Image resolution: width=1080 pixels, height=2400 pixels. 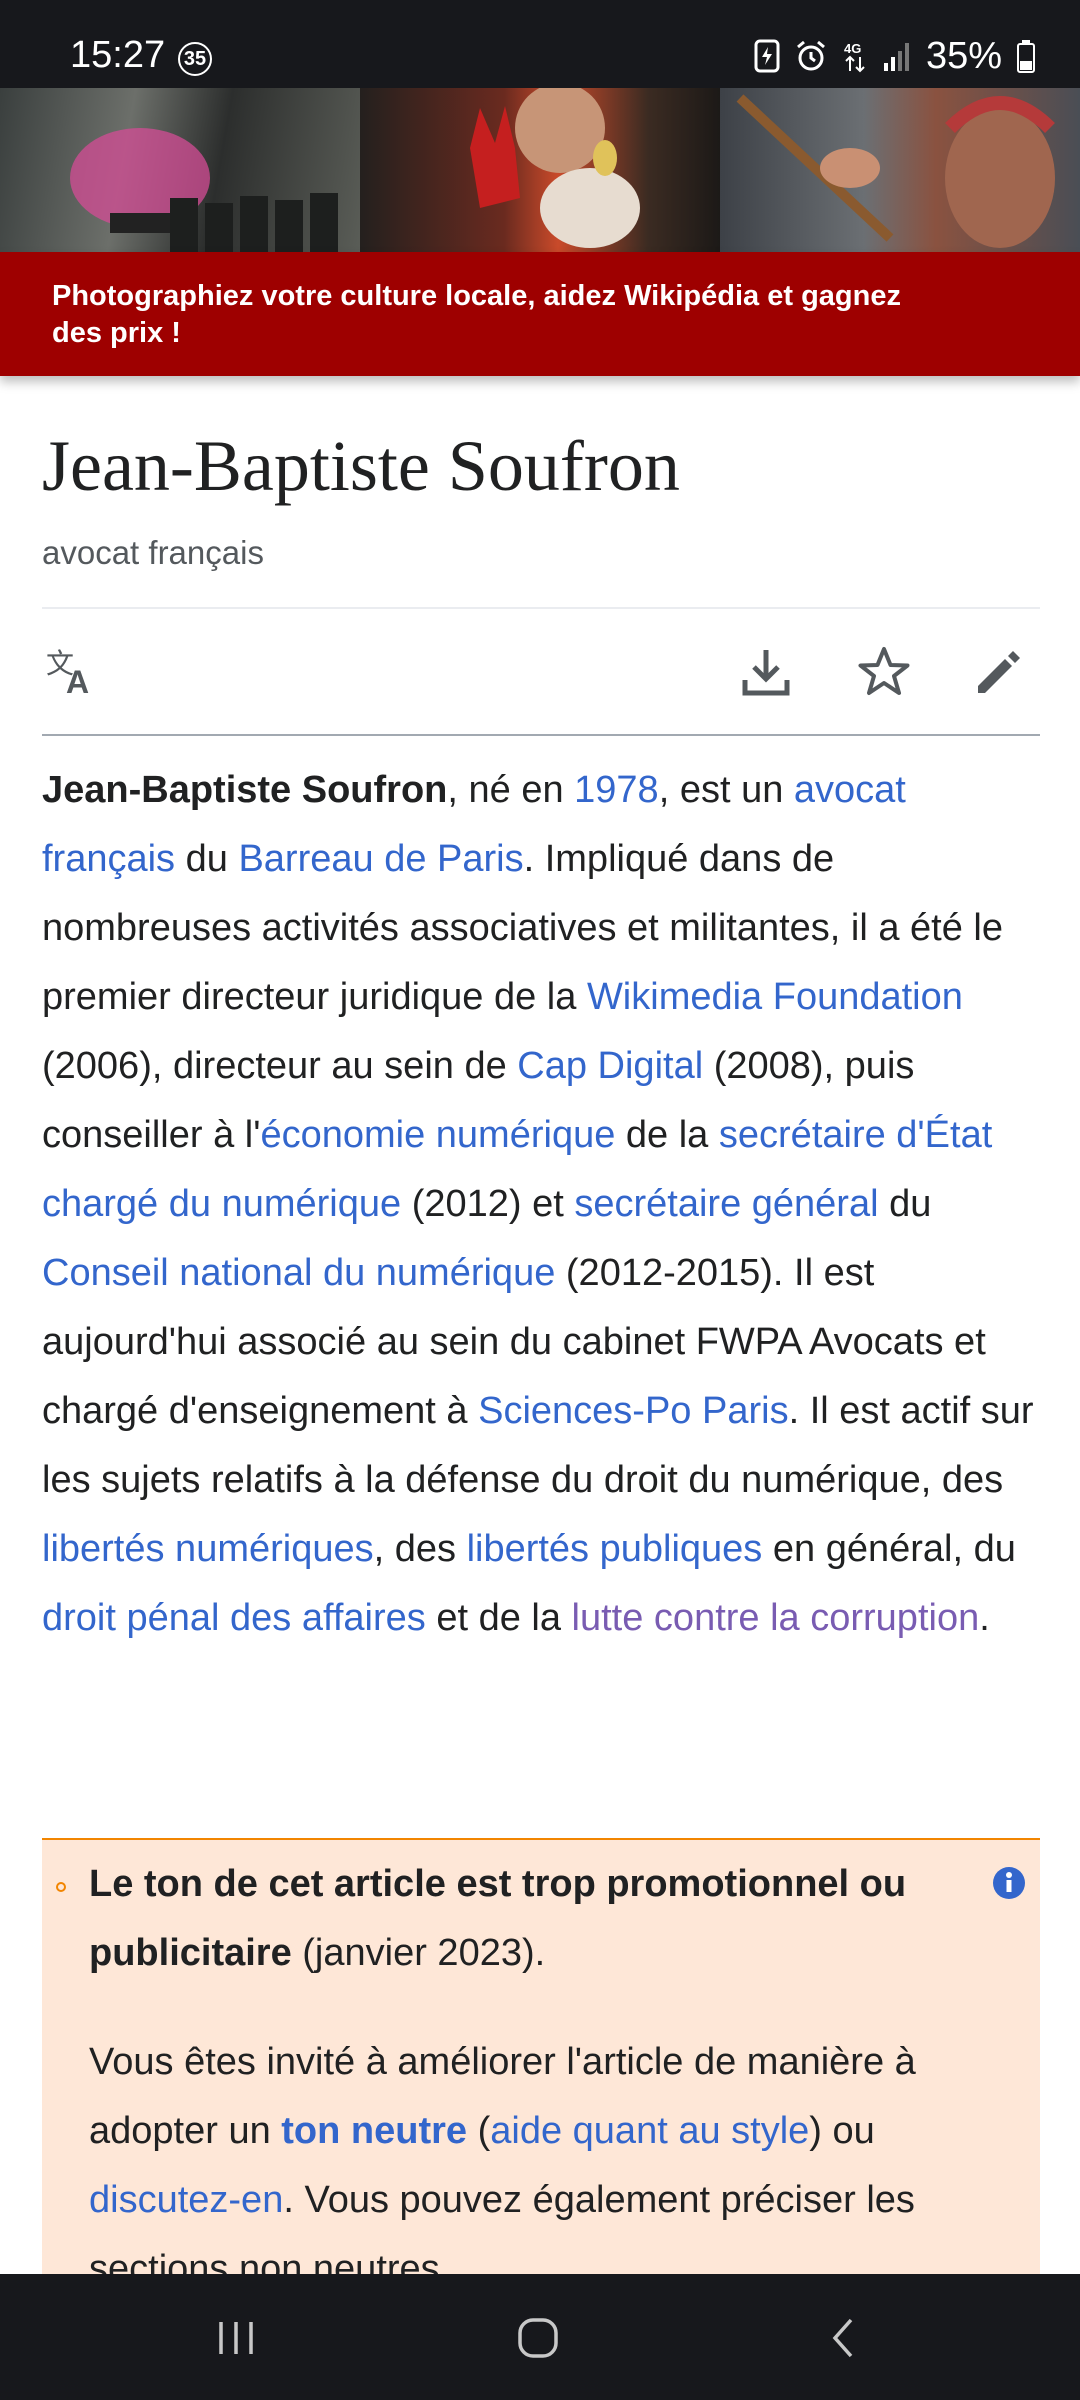 I want to click on bullet-icon, so click(x=61, y=1887).